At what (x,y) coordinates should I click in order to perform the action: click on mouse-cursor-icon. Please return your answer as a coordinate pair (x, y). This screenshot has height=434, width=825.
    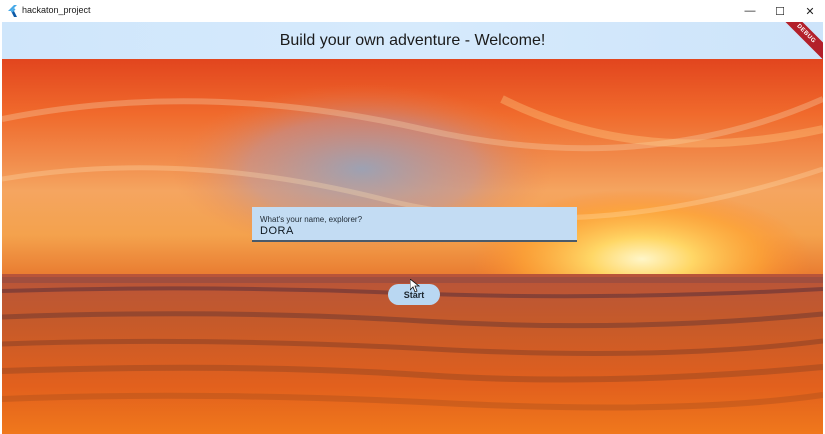
    Looking at the image, I should click on (415, 286).